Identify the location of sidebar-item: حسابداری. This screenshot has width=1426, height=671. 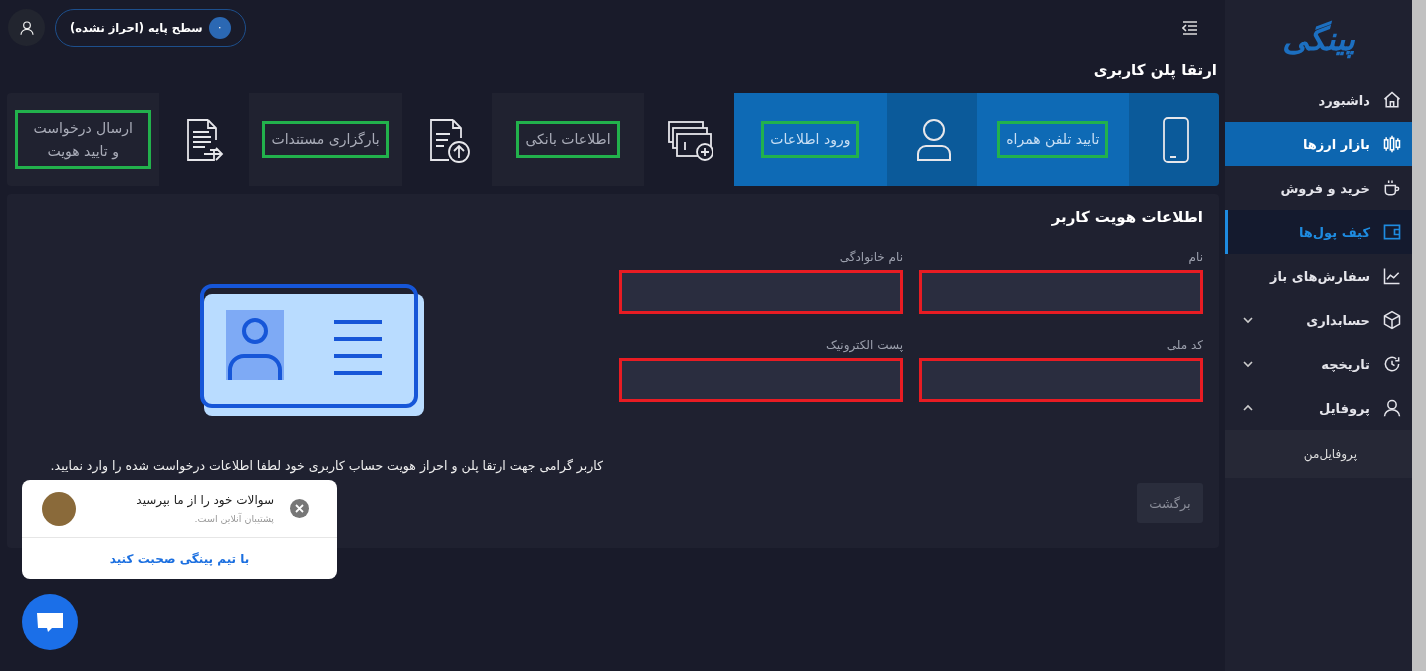
(1318, 320).